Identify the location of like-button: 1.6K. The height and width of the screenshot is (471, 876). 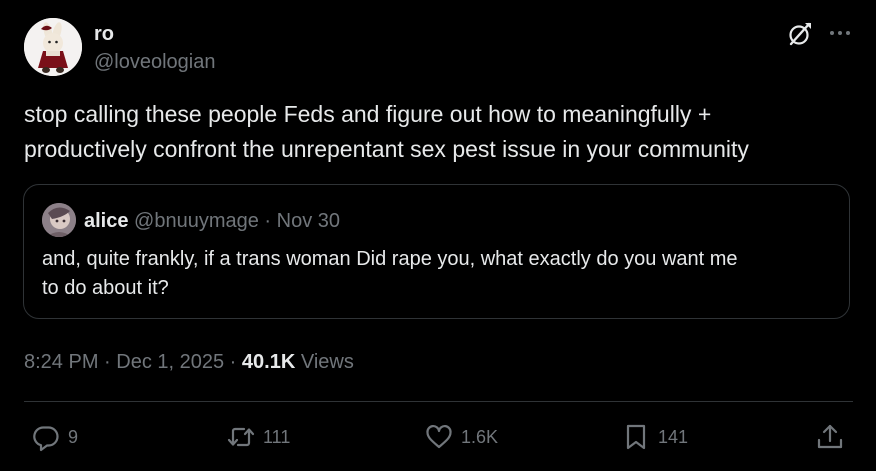
(461, 437).